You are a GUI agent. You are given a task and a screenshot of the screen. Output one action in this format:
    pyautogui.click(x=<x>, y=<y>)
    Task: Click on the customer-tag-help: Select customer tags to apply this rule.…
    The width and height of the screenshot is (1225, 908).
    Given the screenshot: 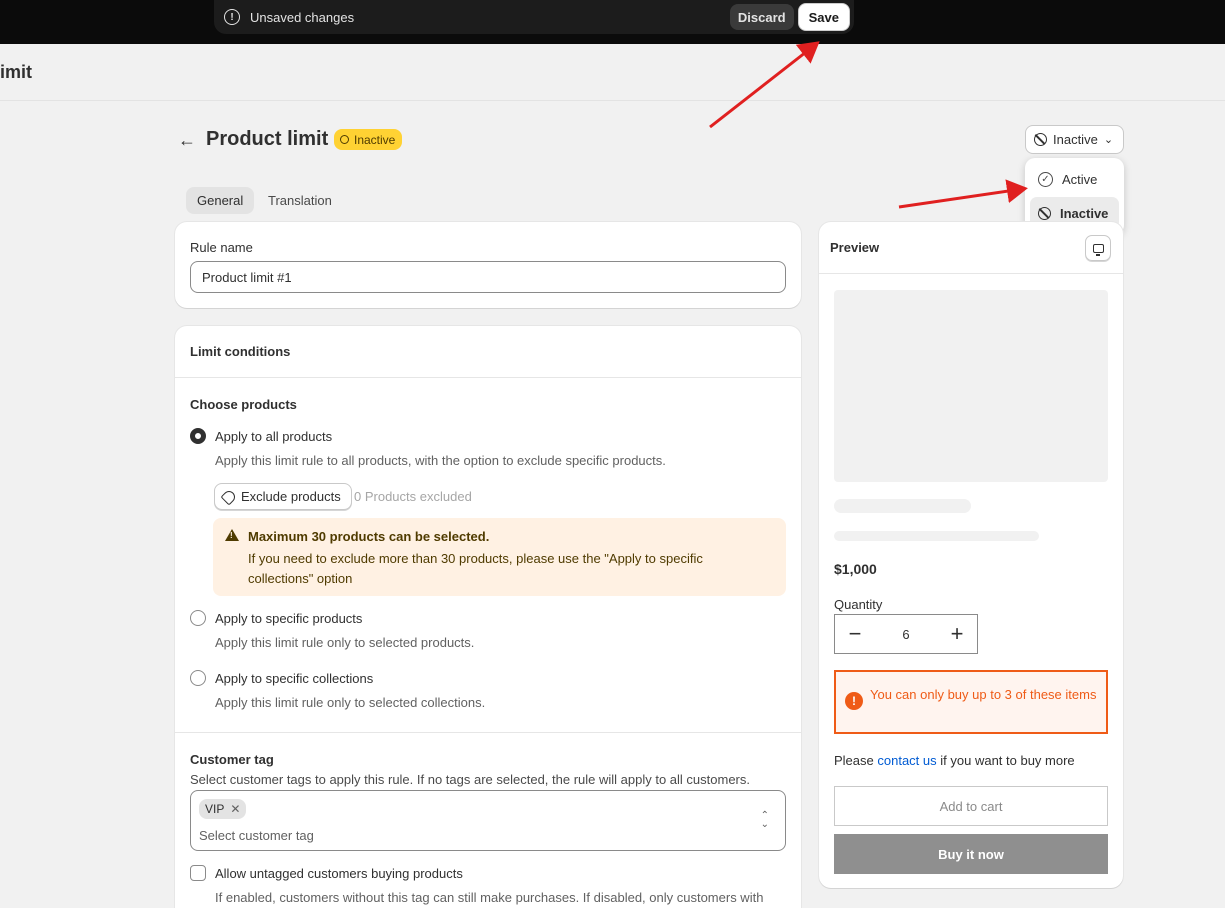 What is the action you would take?
    pyautogui.click(x=470, y=779)
    